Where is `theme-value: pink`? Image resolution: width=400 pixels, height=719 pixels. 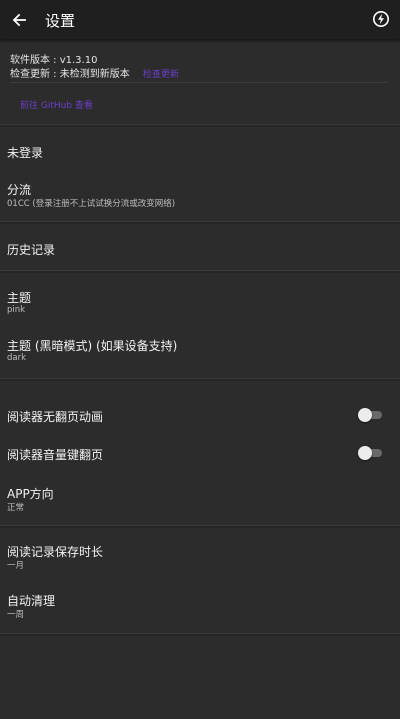
theme-value: pink is located at coordinates (16, 310).